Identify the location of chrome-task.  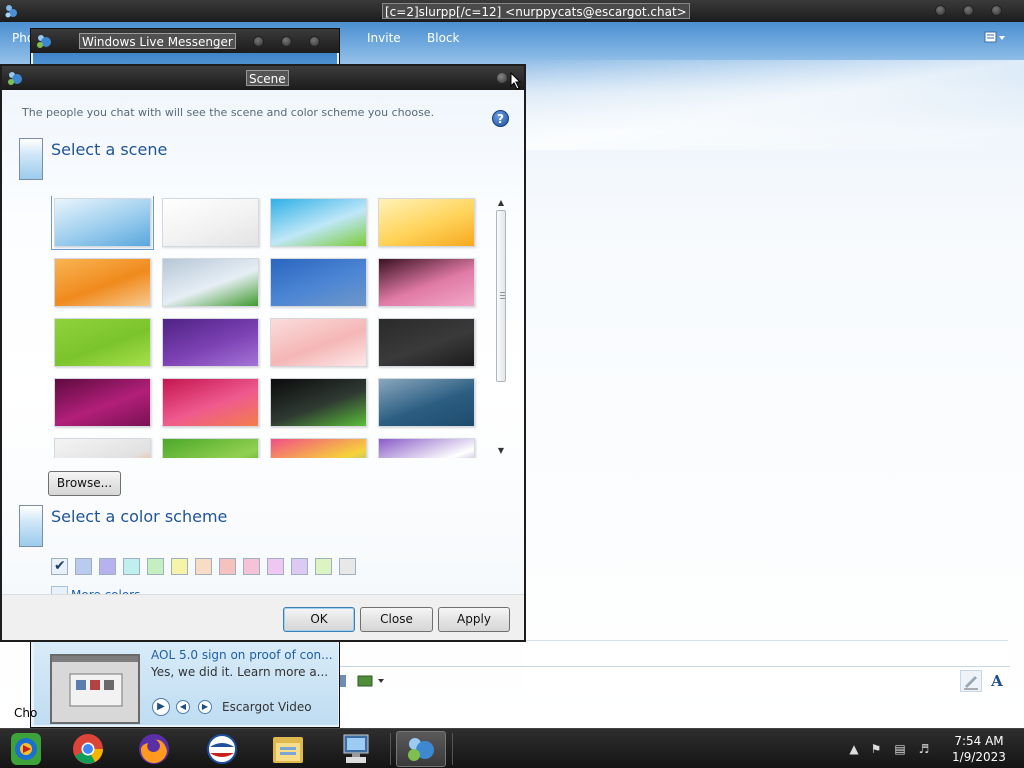
(88, 749).